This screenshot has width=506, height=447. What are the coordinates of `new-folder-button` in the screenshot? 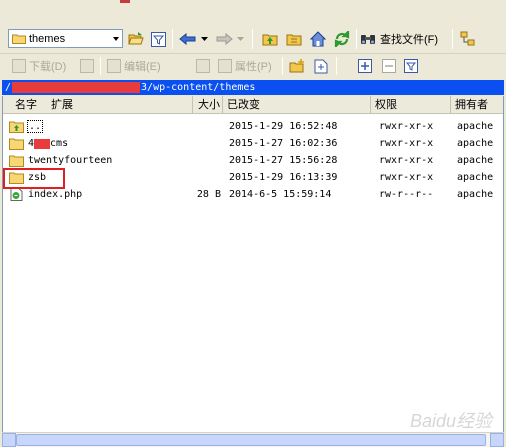 It's located at (297, 66).